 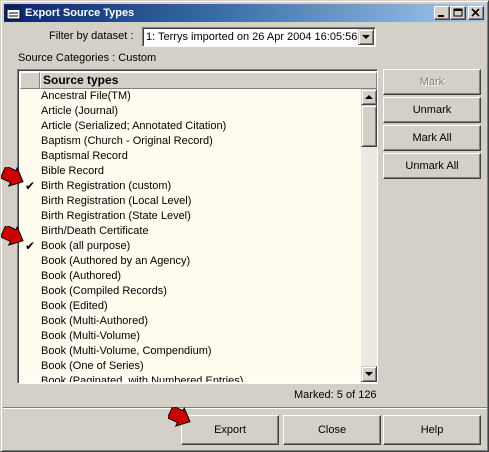 What do you see at coordinates (190, 186) in the screenshot?
I see `list-item: ✔ Birth Registration (custom)` at bounding box center [190, 186].